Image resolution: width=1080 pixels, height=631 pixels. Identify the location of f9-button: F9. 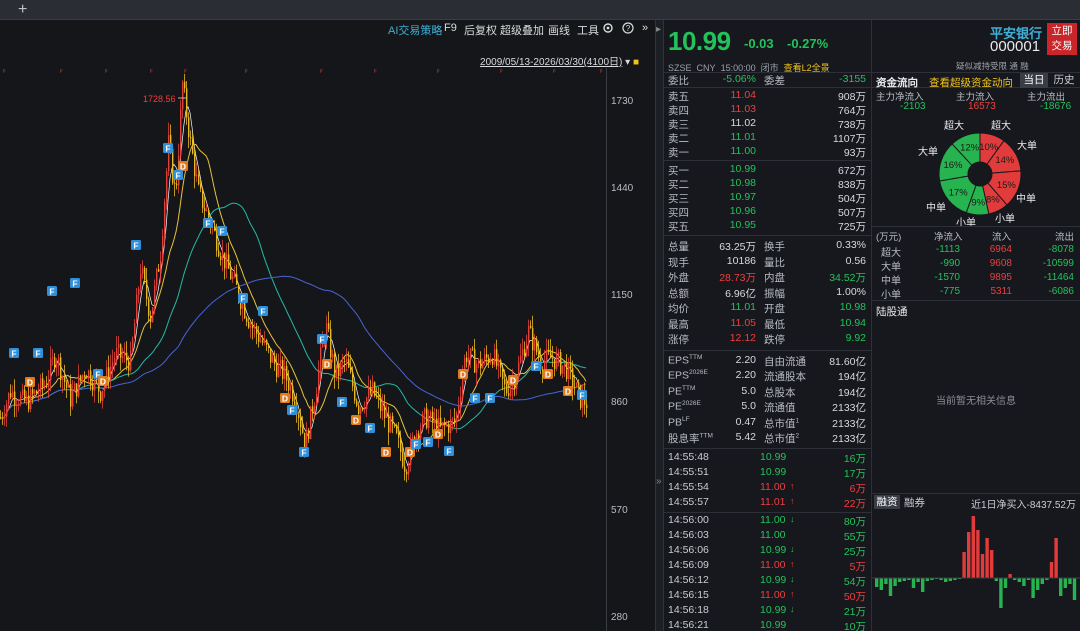
(450, 28).